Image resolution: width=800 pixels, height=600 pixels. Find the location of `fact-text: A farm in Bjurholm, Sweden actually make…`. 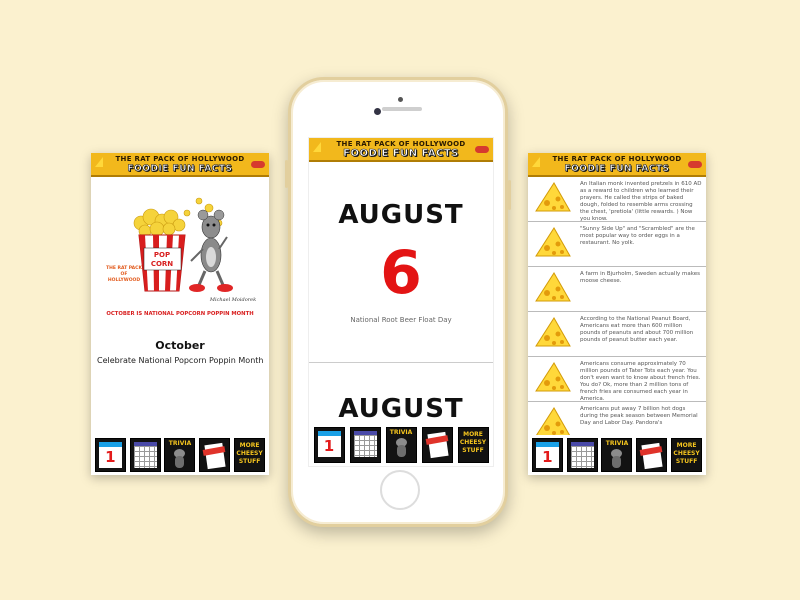

fact-text: A farm in Bjurholm, Sweden actually make… is located at coordinates (640, 277).